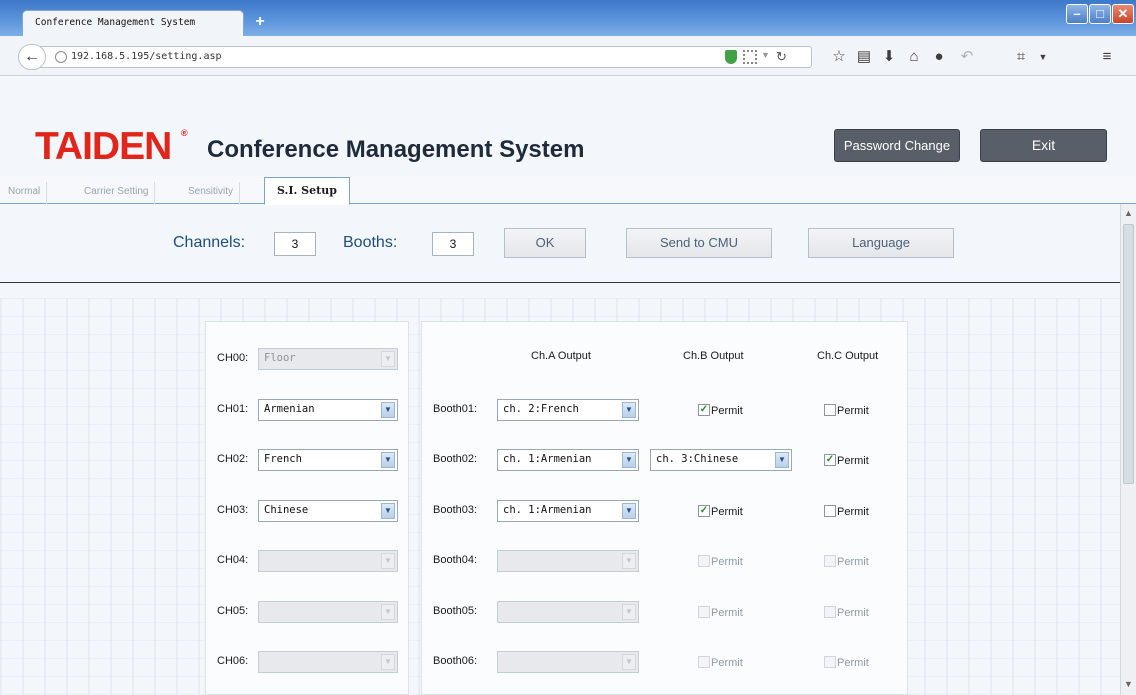  I want to click on channel-language-select: Chinese ▼, so click(328, 510).